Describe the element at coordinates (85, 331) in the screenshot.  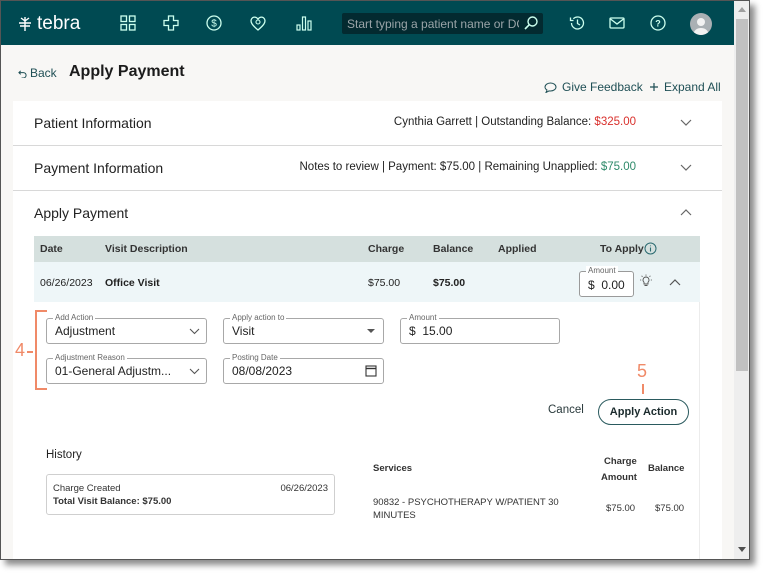
I see `add-action-value: Adjustment` at that location.